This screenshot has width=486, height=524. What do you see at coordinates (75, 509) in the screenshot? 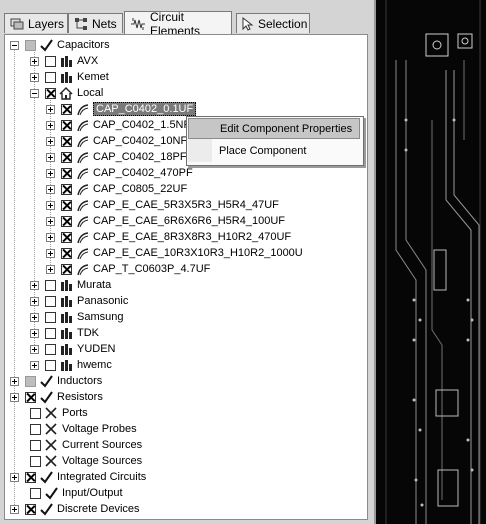
I see `tree-item-discrete-devices: Discrete Devices` at bounding box center [75, 509].